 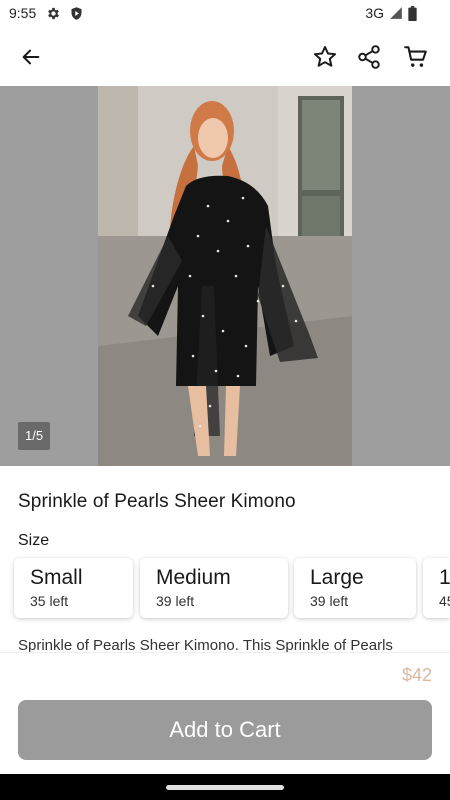 What do you see at coordinates (444, 577) in the screenshot?
I see `size-name: 1` at bounding box center [444, 577].